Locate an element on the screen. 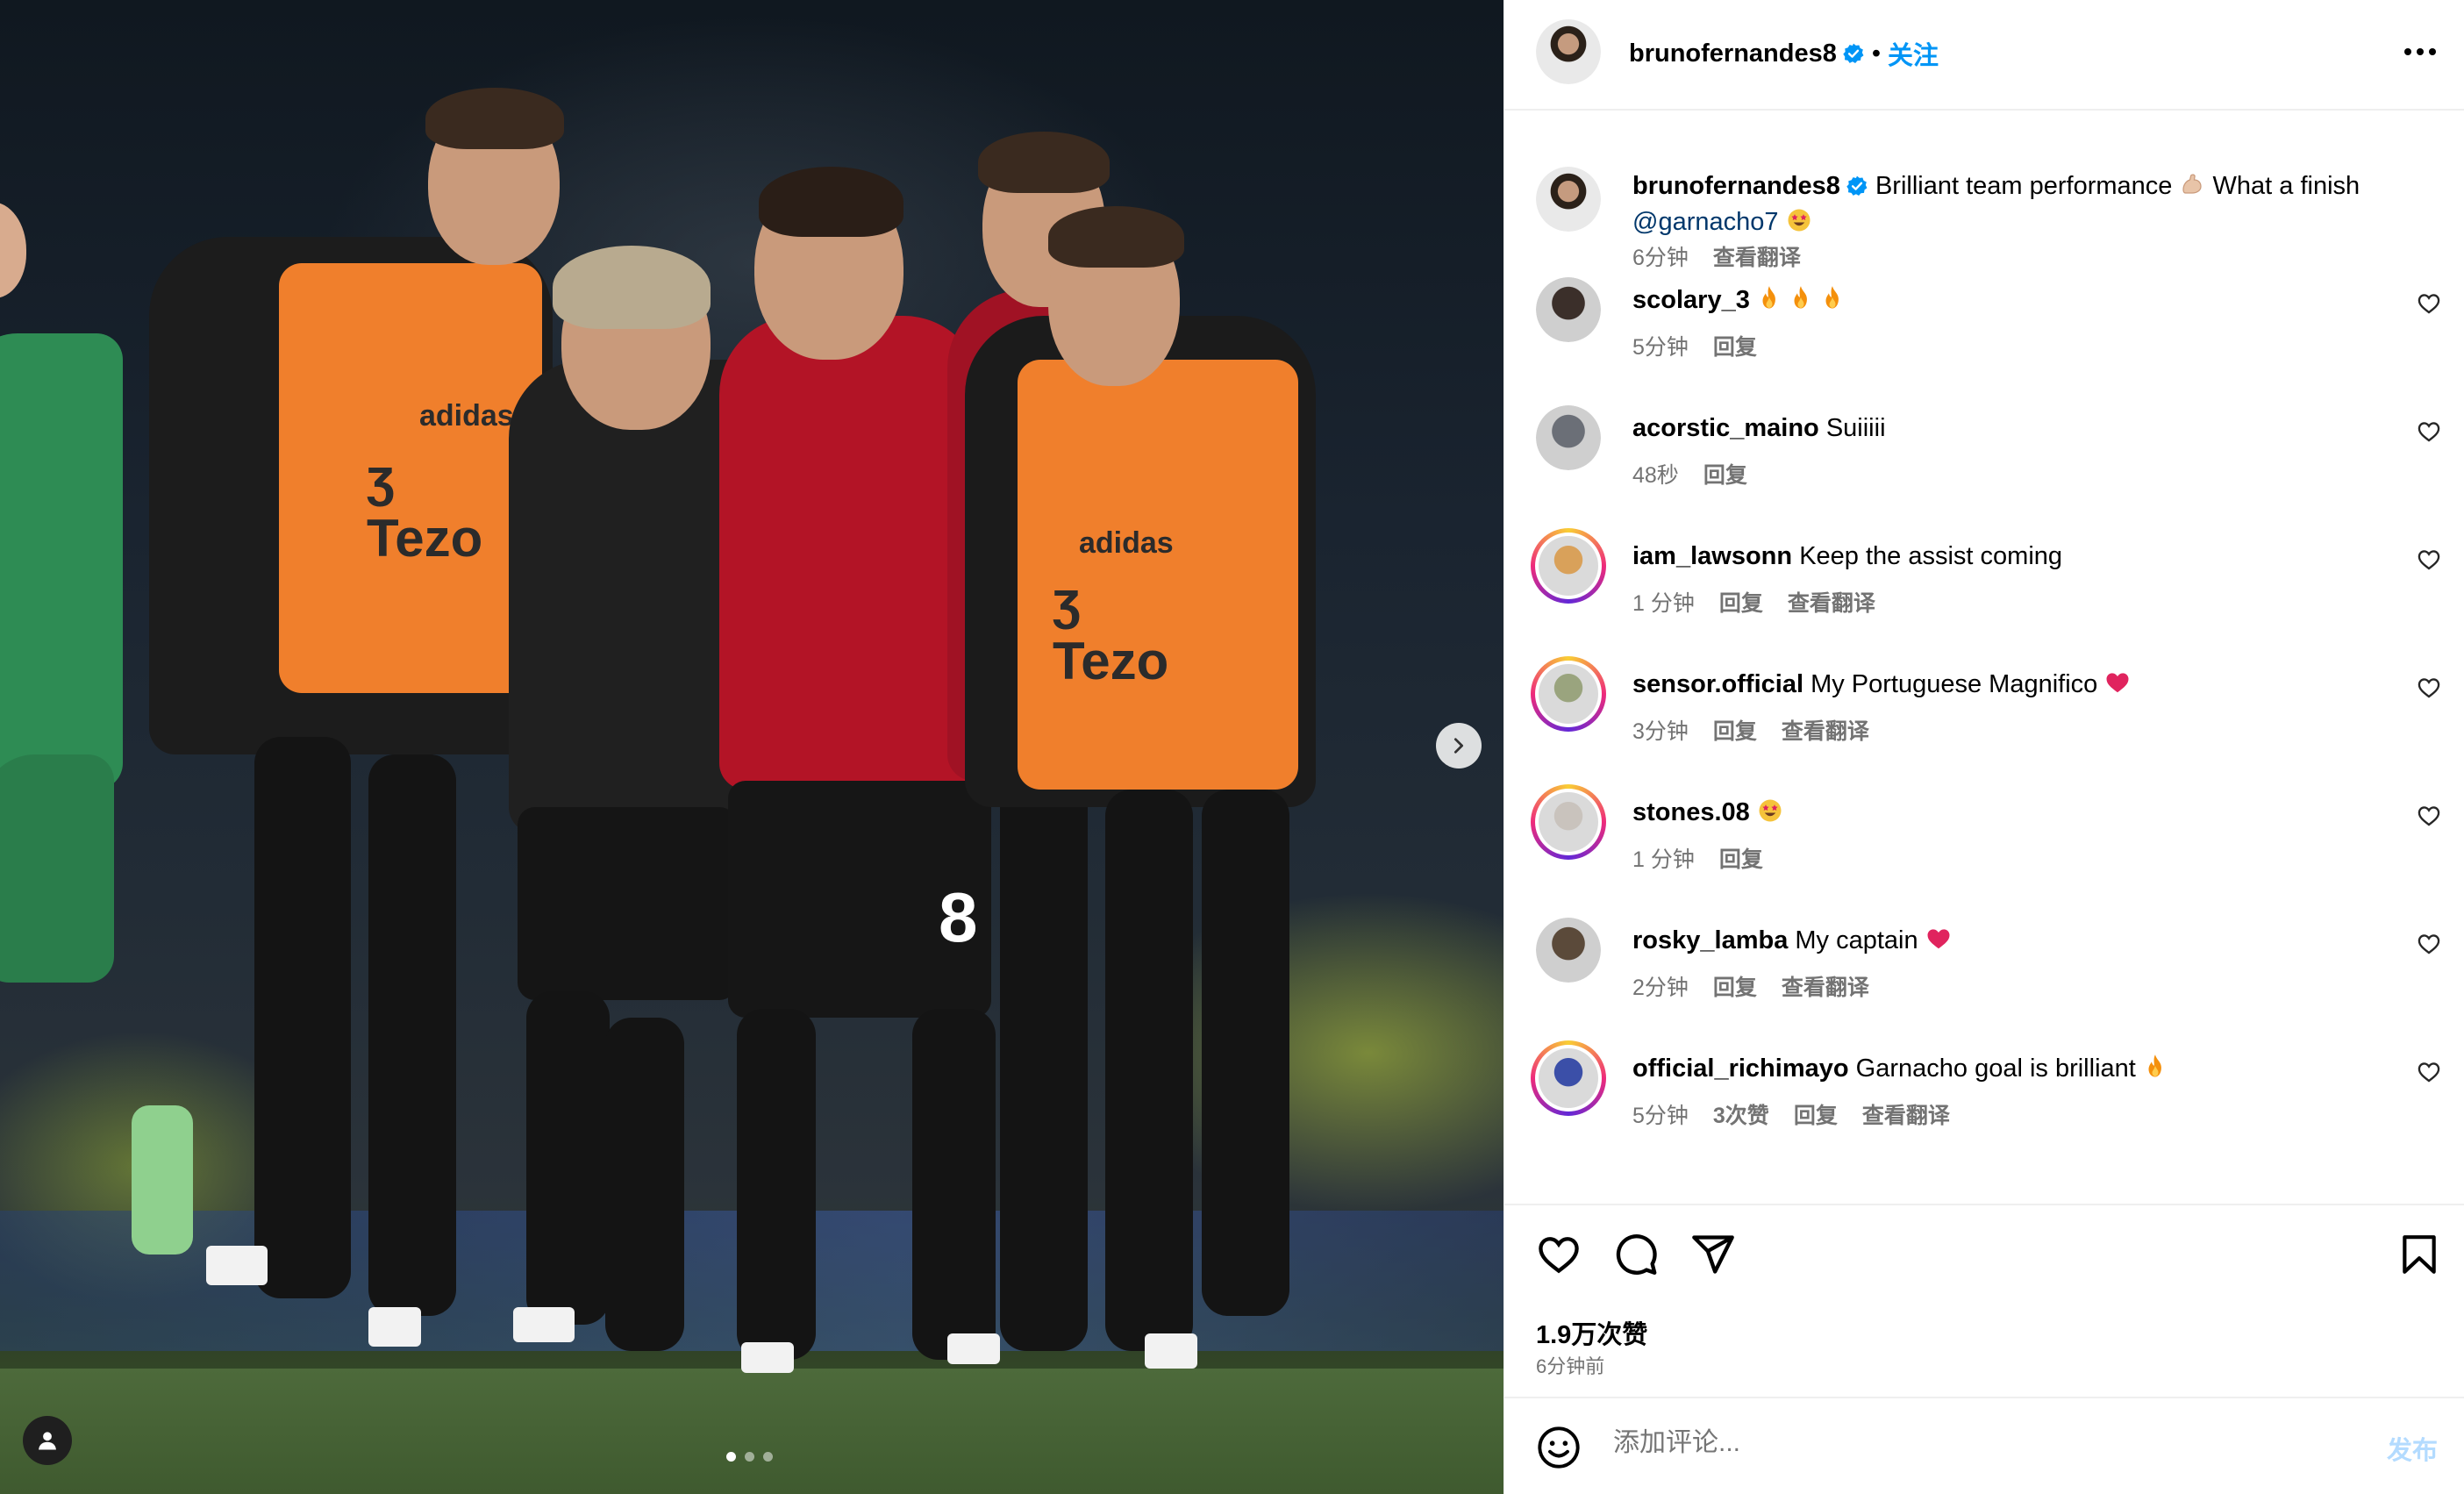 Image resolution: width=2464 pixels, height=1494 pixels. comment-text: sensor.official My Portuguese Magnifico is located at coordinates (2008, 685).